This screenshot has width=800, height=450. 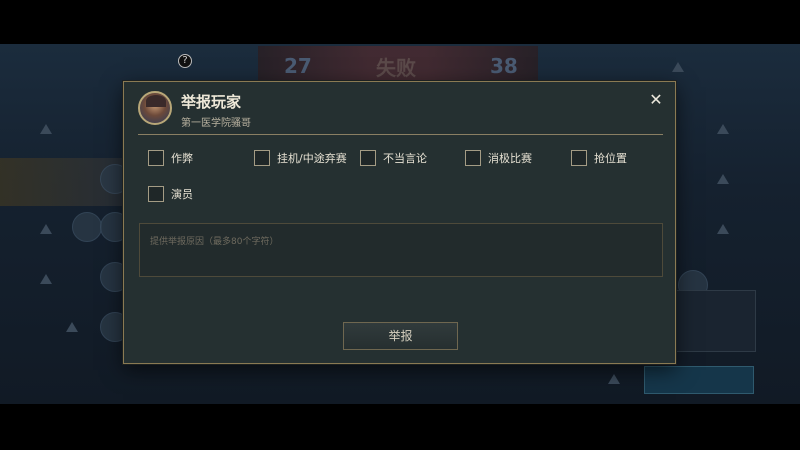 What do you see at coordinates (504, 66) in the screenshot?
I see `score-right: 38` at bounding box center [504, 66].